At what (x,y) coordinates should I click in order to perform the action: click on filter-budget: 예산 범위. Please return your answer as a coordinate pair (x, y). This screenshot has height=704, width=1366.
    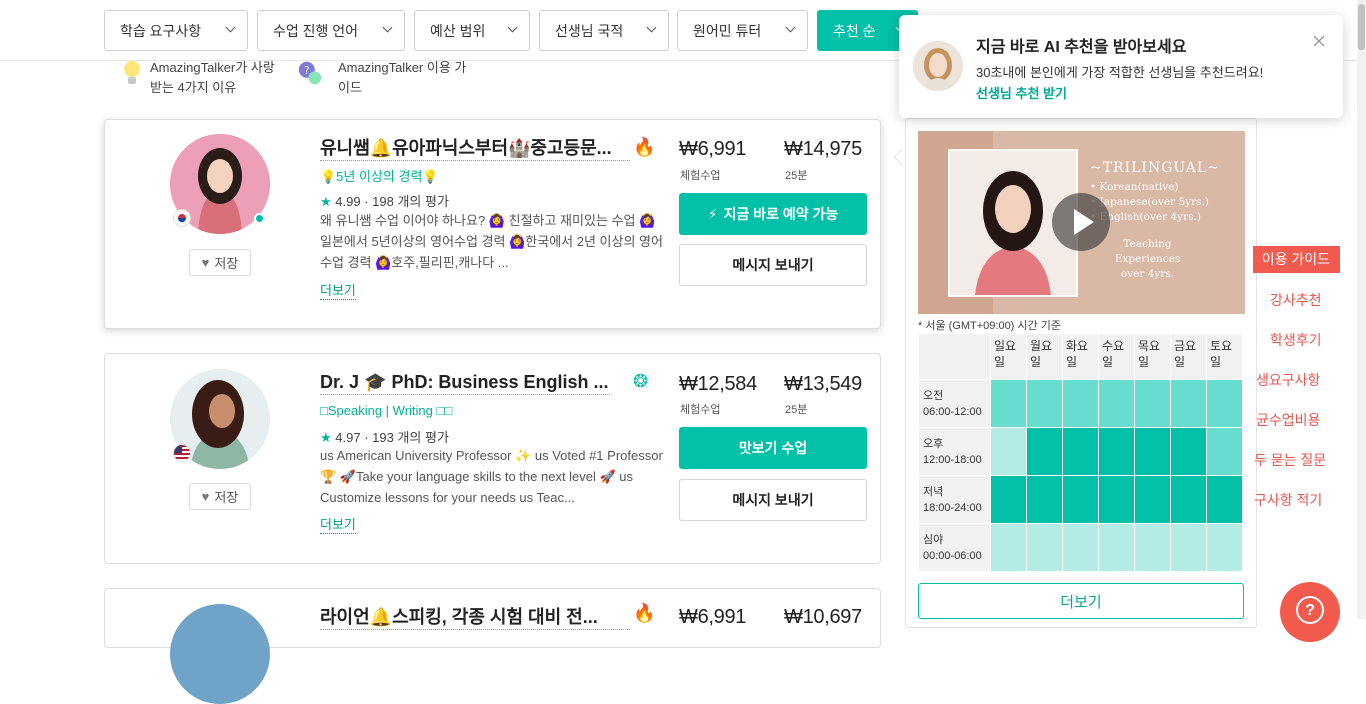
    Looking at the image, I should click on (472, 30).